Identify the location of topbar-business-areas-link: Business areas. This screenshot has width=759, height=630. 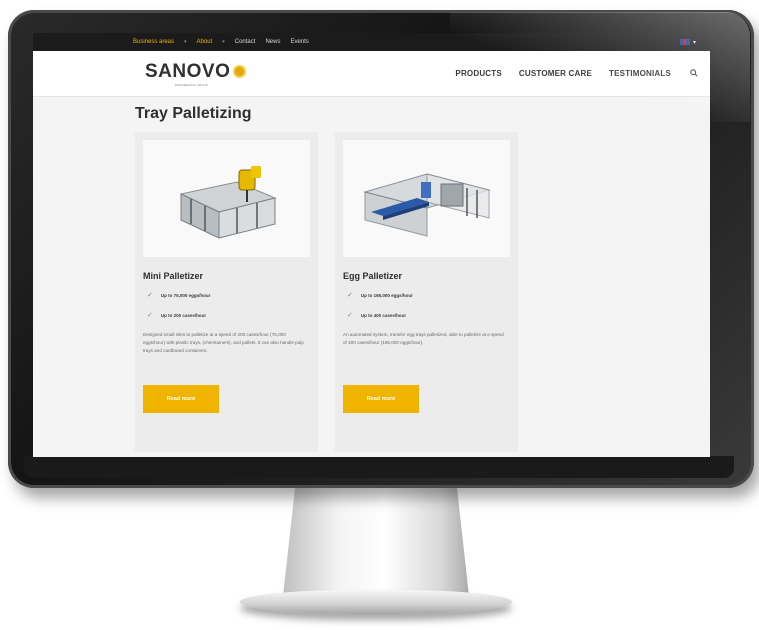
(153, 42).